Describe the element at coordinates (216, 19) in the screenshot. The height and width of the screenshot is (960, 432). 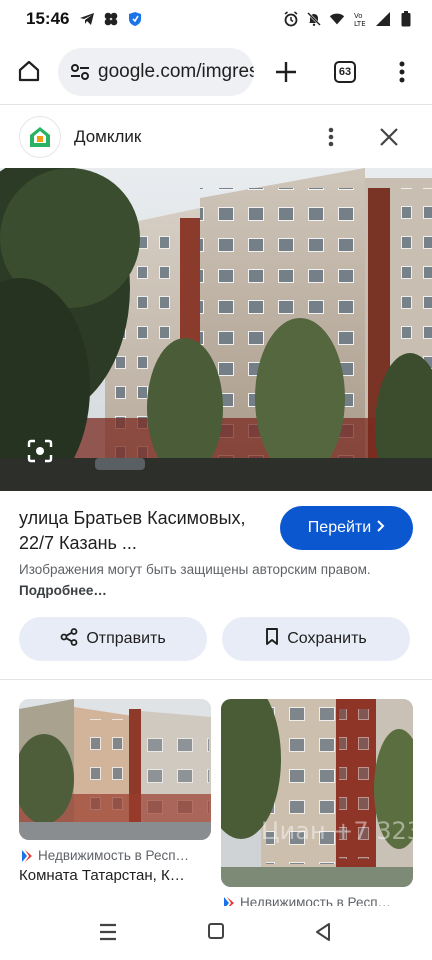
I see `status-bar: 15:46 Vo LTE` at that location.